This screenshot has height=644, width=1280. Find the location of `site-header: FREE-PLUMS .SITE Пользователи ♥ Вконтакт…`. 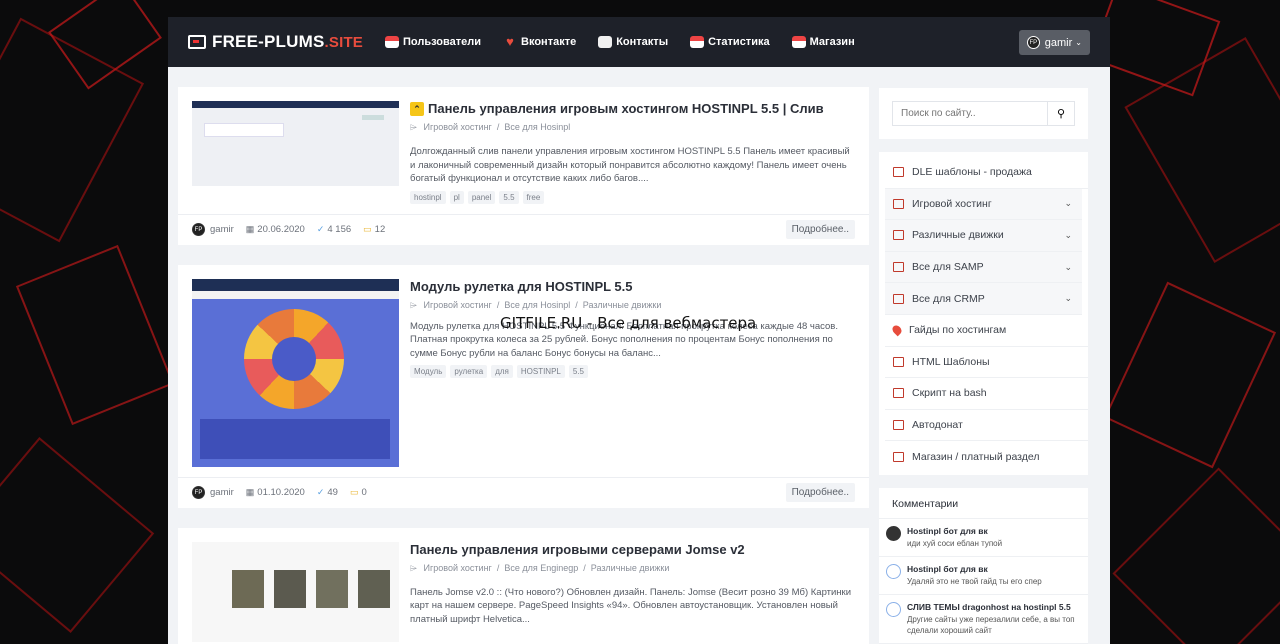

site-header: FREE-PLUMS .SITE Пользователи ♥ Вконтакт… is located at coordinates (639, 42).